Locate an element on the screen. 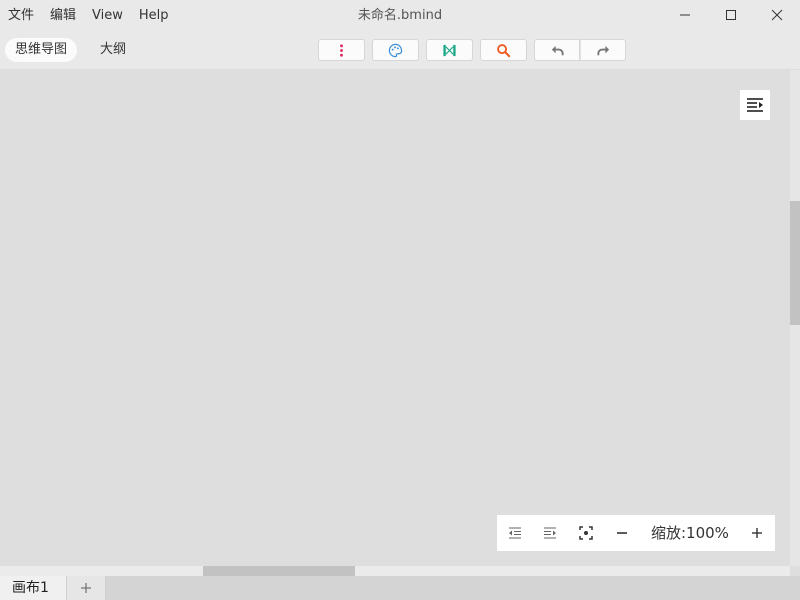 This screenshot has height=600, width=800. sheet-tab: 画布1 is located at coordinates (33, 588).